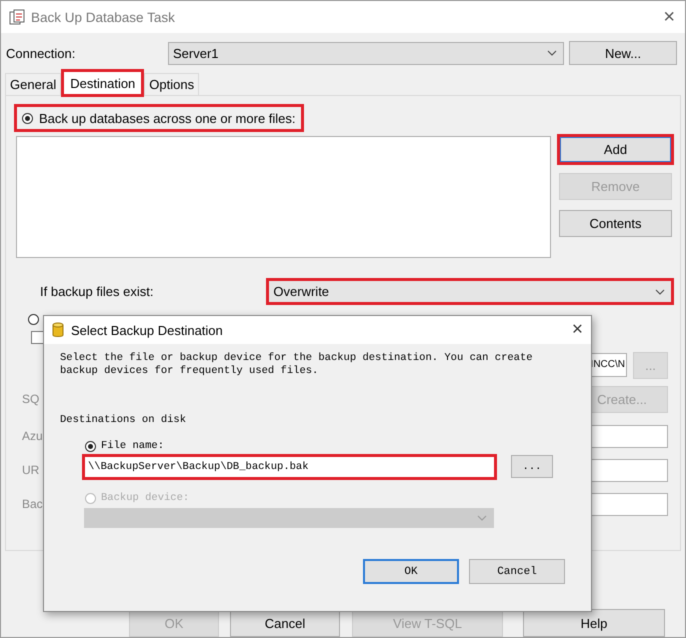  What do you see at coordinates (411, 571) in the screenshot?
I see `dialog-button: OK` at bounding box center [411, 571].